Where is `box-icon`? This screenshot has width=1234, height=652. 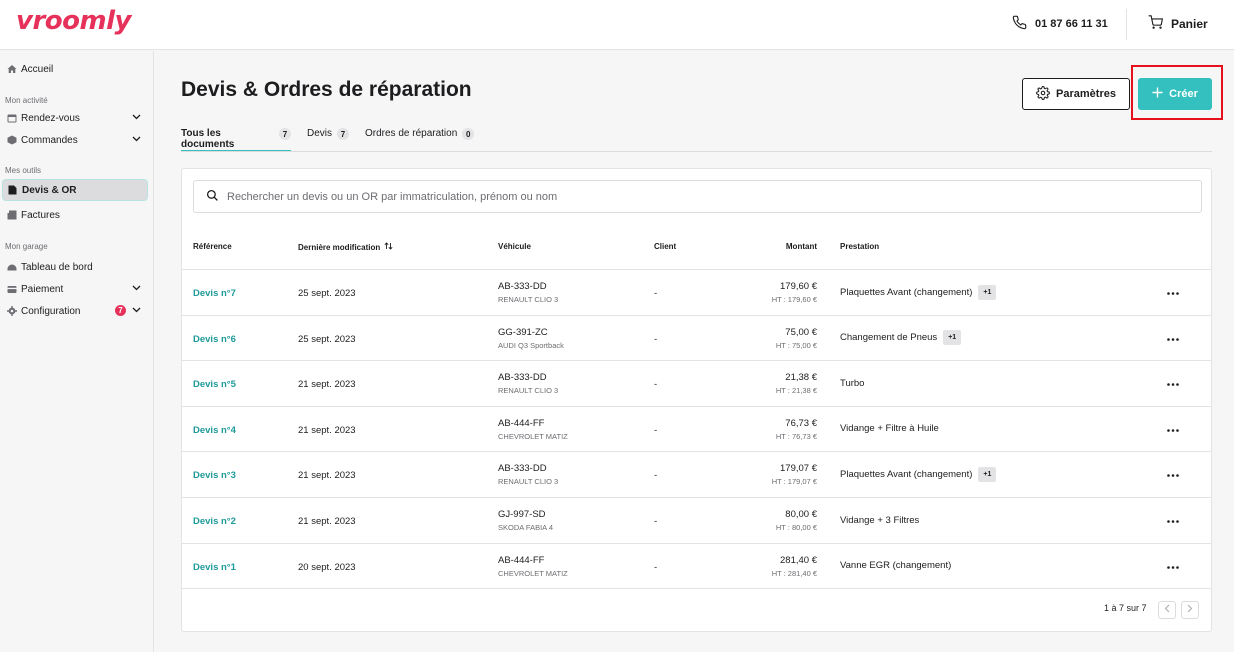
box-icon is located at coordinates (11, 140).